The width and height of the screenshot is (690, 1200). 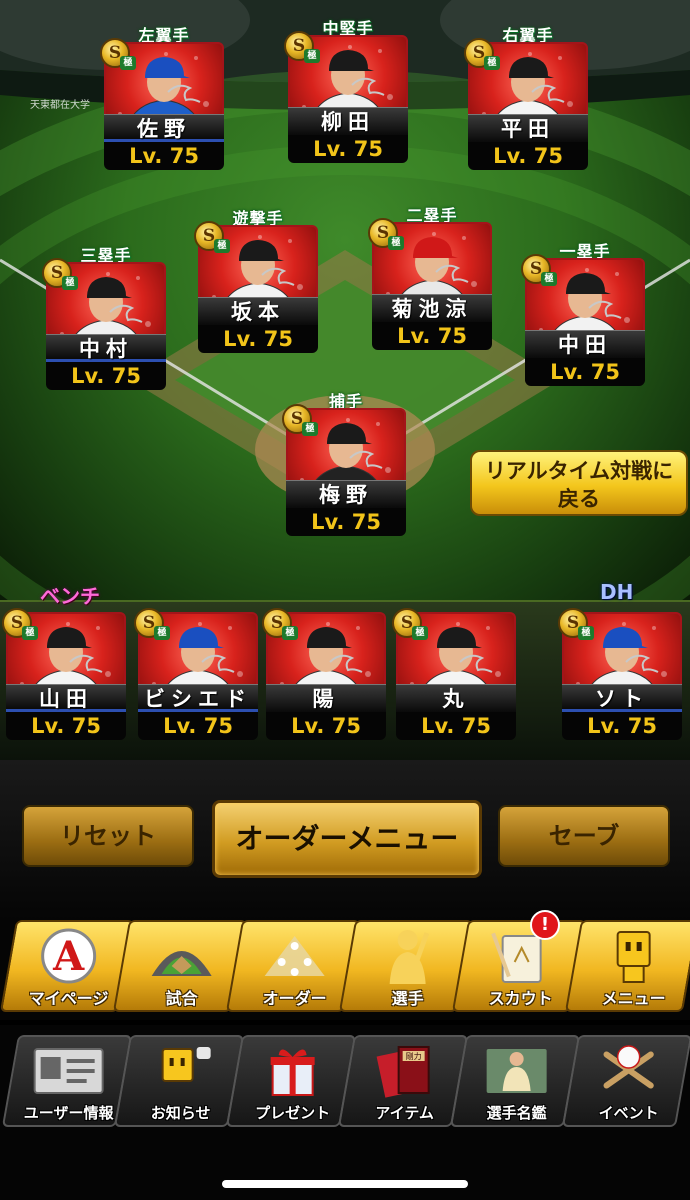 I want to click on event-icon, so click(x=629, y=1073).